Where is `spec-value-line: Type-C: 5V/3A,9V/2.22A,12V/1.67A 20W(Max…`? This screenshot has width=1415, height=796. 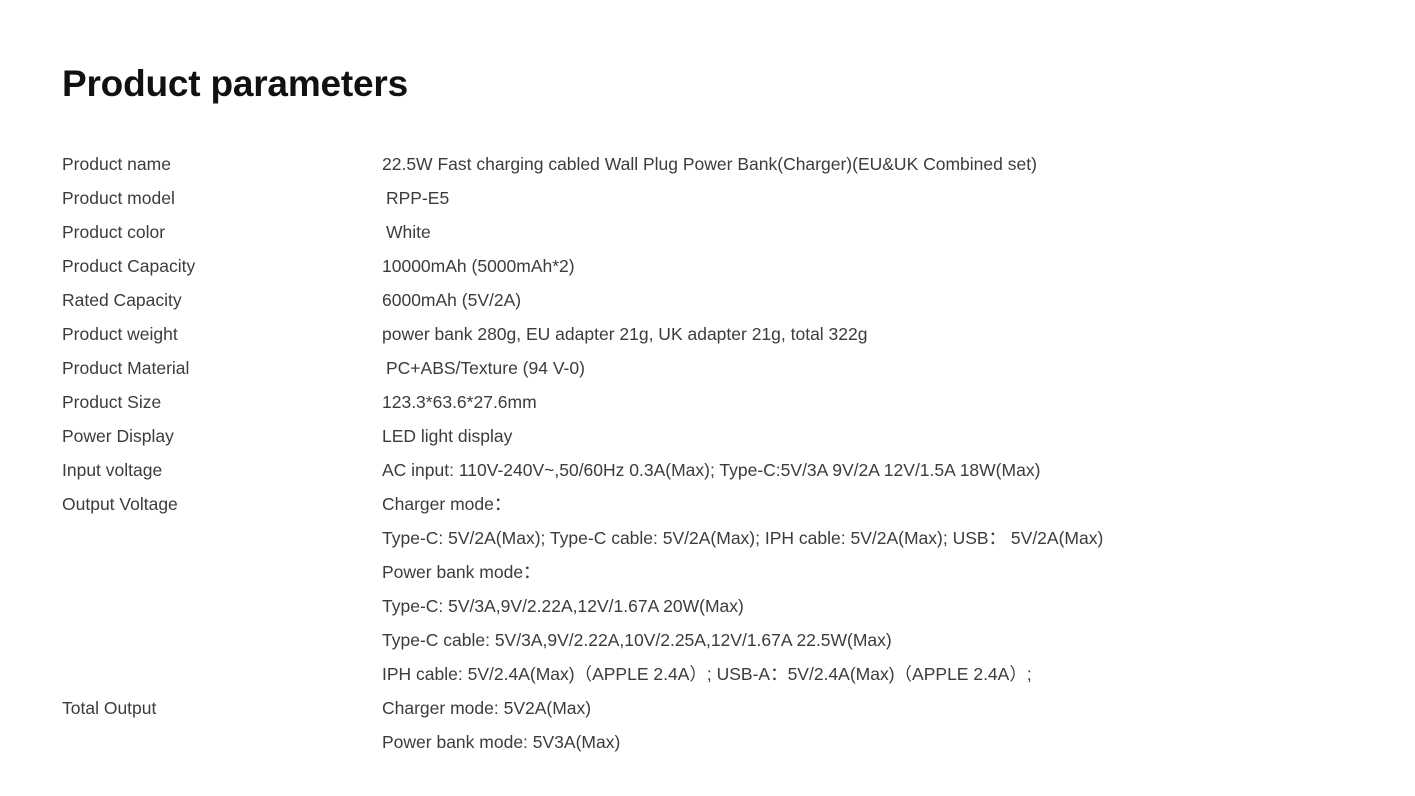 spec-value-line: Type-C: 5V/3A,9V/2.22A,12V/1.67A 20W(Max… is located at coordinates (563, 606).